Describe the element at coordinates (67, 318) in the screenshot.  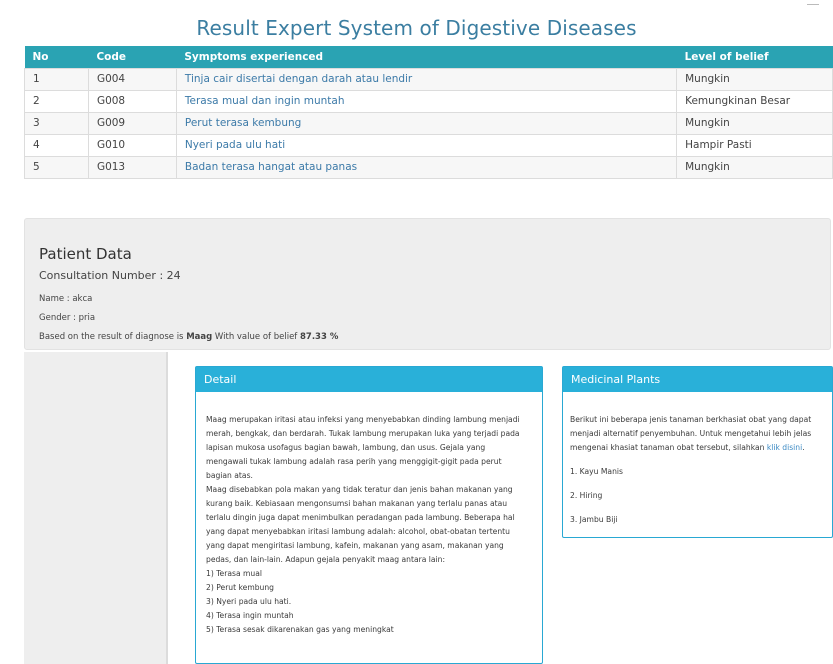
I see `patient-gender: Gender : pria` at that location.